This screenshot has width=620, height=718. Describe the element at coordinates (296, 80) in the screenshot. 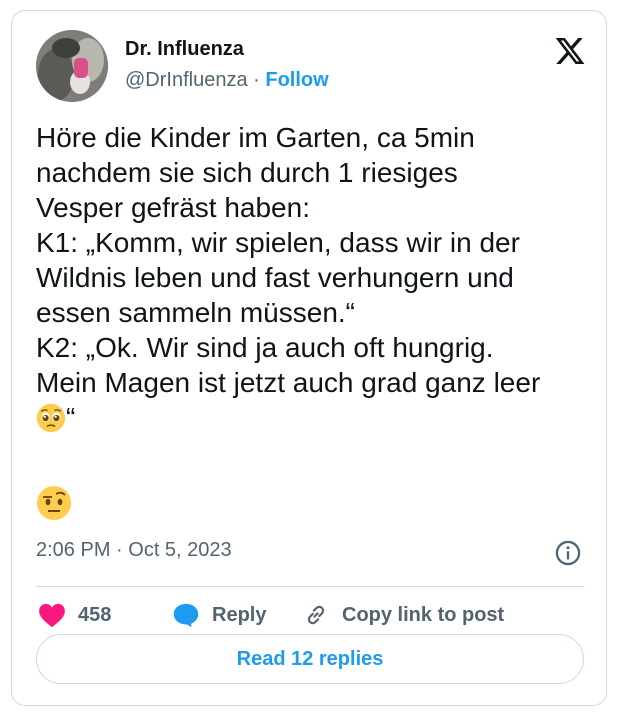

I see `follow-button: Follow` at that location.